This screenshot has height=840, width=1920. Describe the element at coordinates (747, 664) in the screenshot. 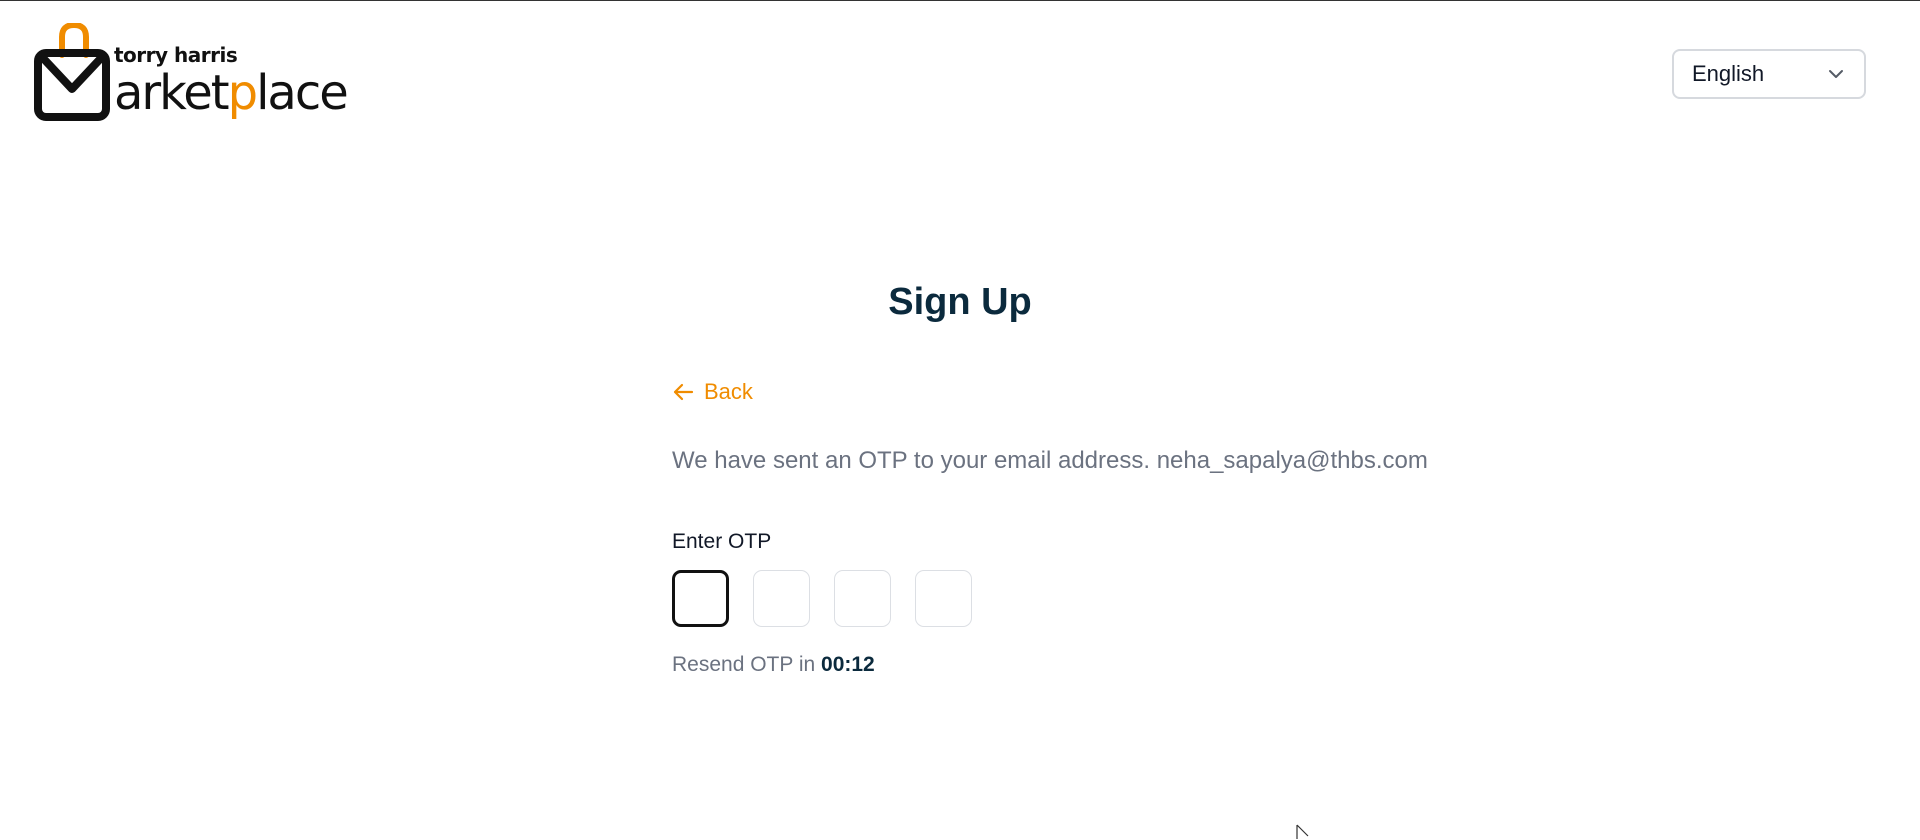

I see `resend-otp-label: Resend OTP in` at that location.